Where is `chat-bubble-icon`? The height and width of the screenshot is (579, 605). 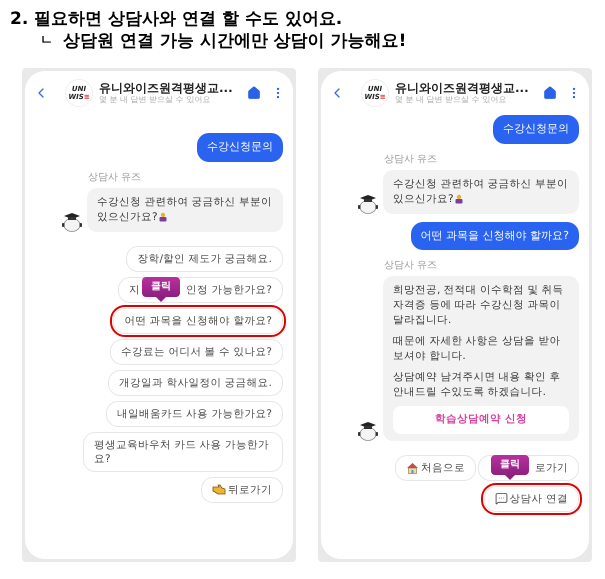
chat-bubble-icon is located at coordinates (501, 499).